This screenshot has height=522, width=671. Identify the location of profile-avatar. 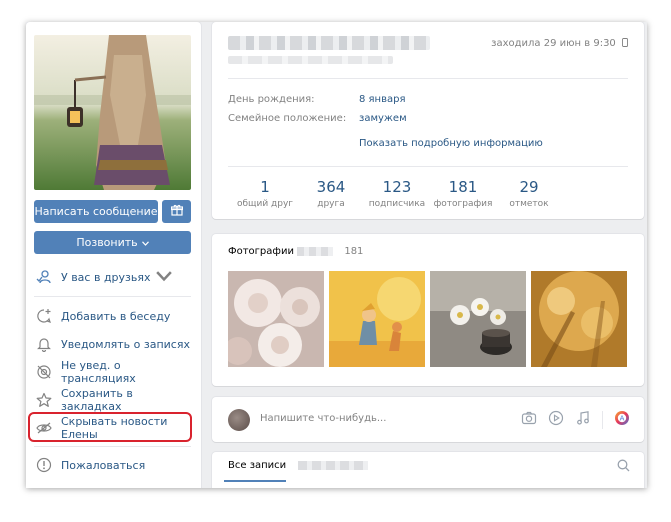
(112, 112).